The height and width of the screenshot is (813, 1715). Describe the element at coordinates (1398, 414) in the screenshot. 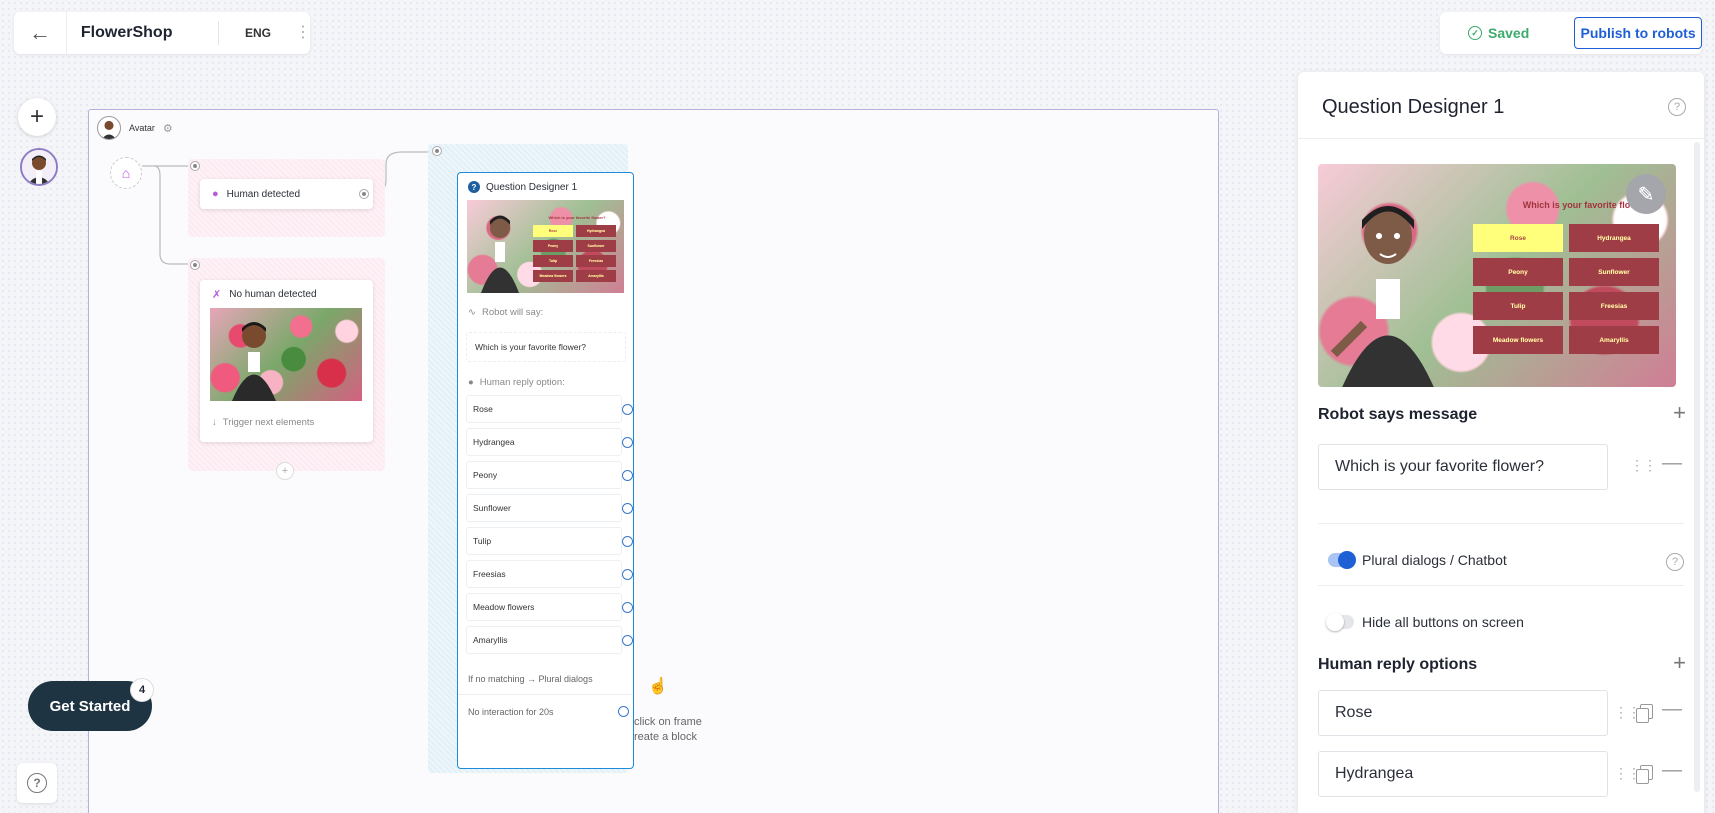

I see `robot-says-heading: Robot says message` at that location.